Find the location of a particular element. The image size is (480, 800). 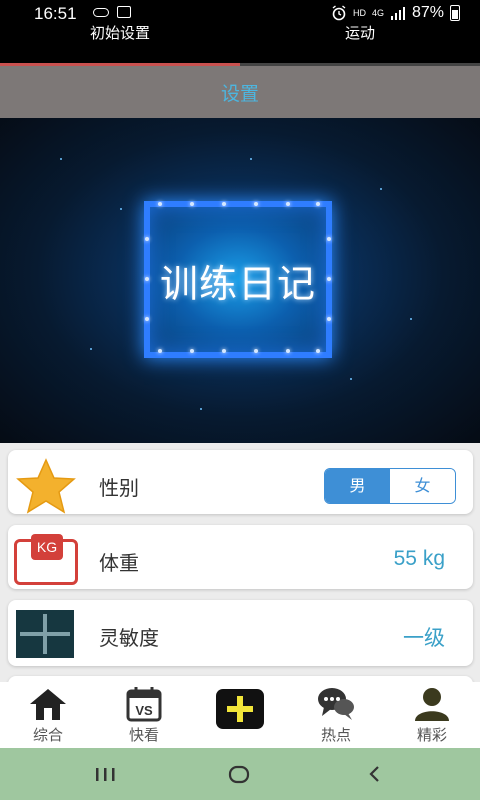

status-bar: 16:51 HD 4G 87% is located at coordinates (240, 13).